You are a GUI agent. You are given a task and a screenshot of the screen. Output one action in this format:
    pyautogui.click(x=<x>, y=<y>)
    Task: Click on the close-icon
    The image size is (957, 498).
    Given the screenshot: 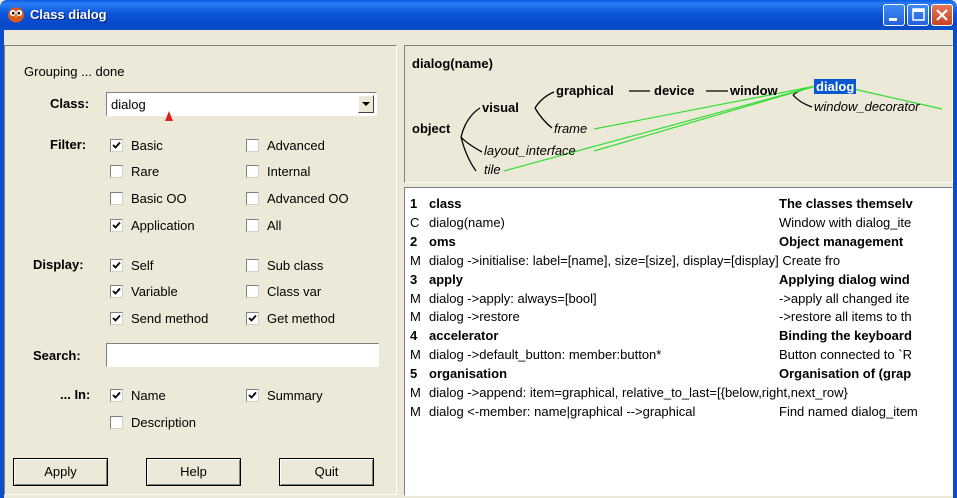 What is the action you would take?
    pyautogui.click(x=942, y=15)
    